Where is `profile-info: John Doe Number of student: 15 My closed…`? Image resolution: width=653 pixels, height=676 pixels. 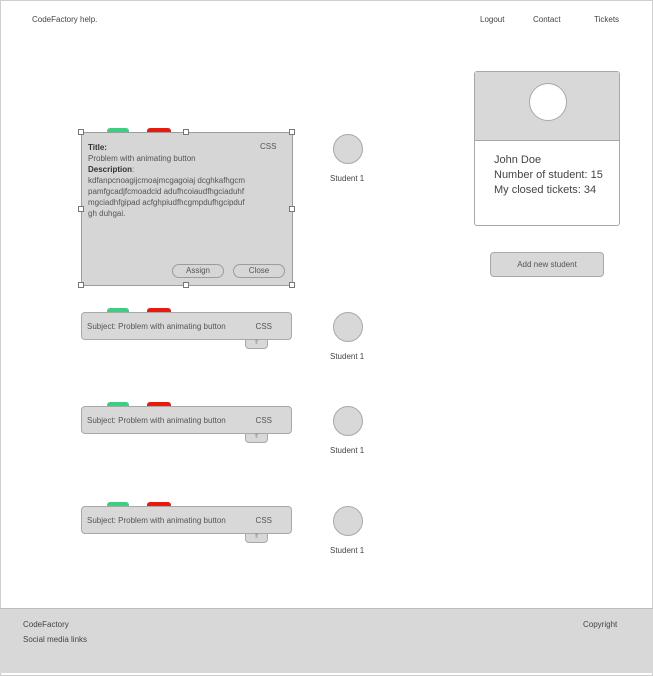 profile-info: John Doe Number of student: 15 My closed… is located at coordinates (548, 175).